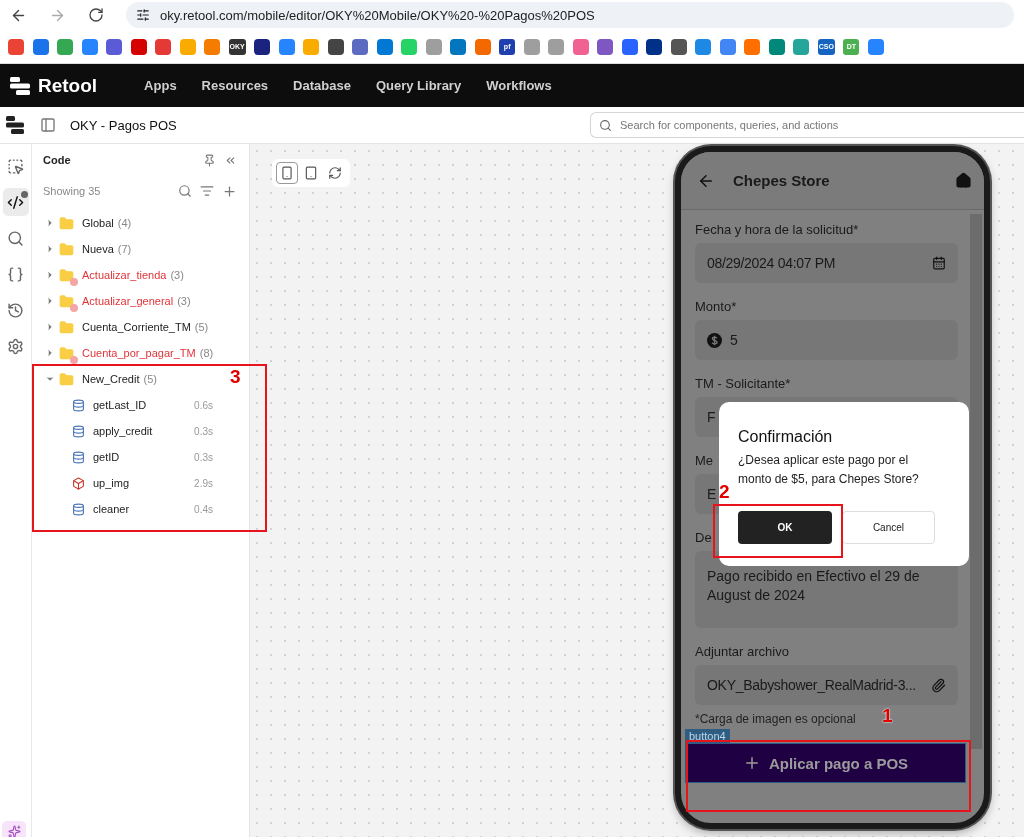 The width and height of the screenshot is (1024, 837). What do you see at coordinates (826, 340) in the screenshot?
I see `input-field: 5` at bounding box center [826, 340].